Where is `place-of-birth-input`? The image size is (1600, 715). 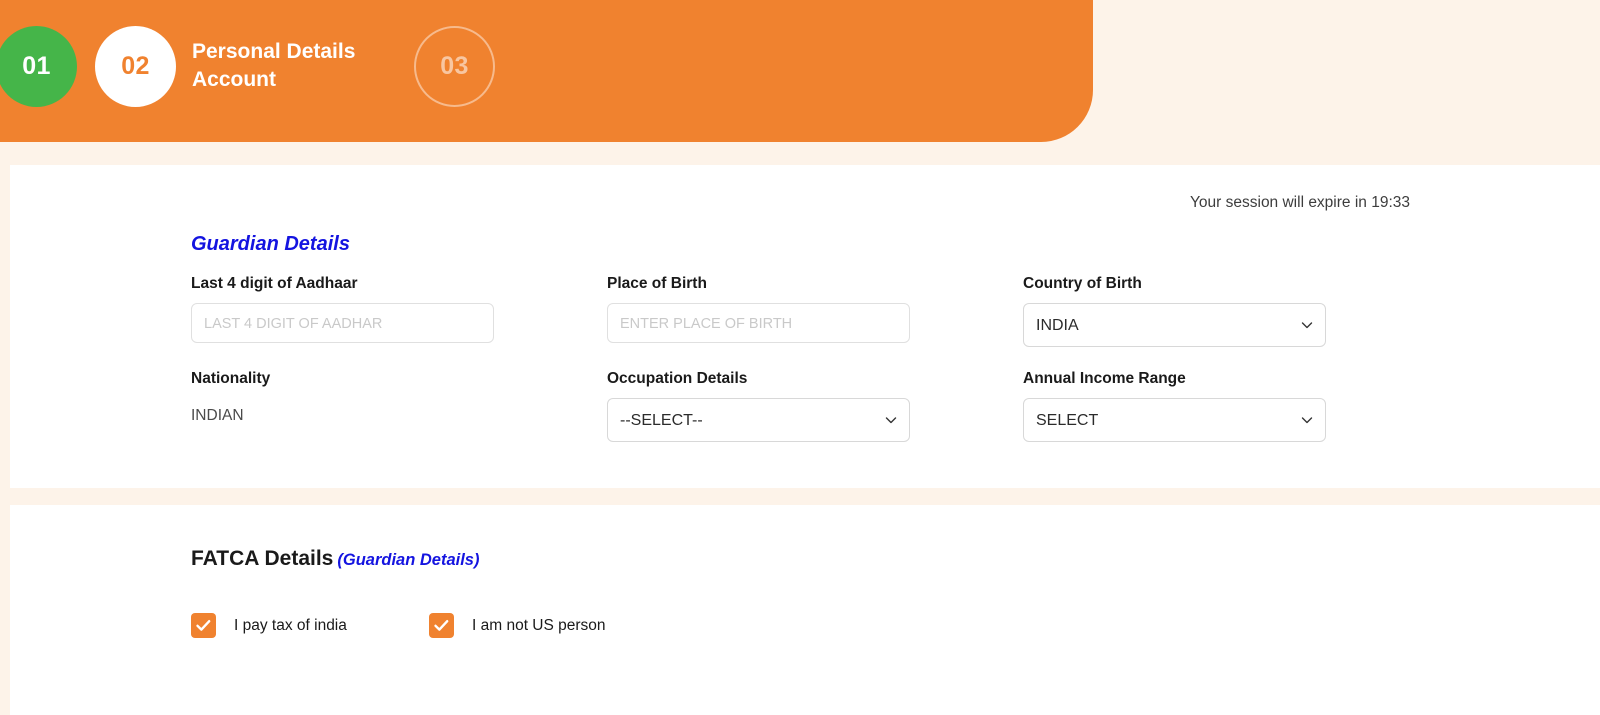
place-of-birth-input is located at coordinates (758, 323).